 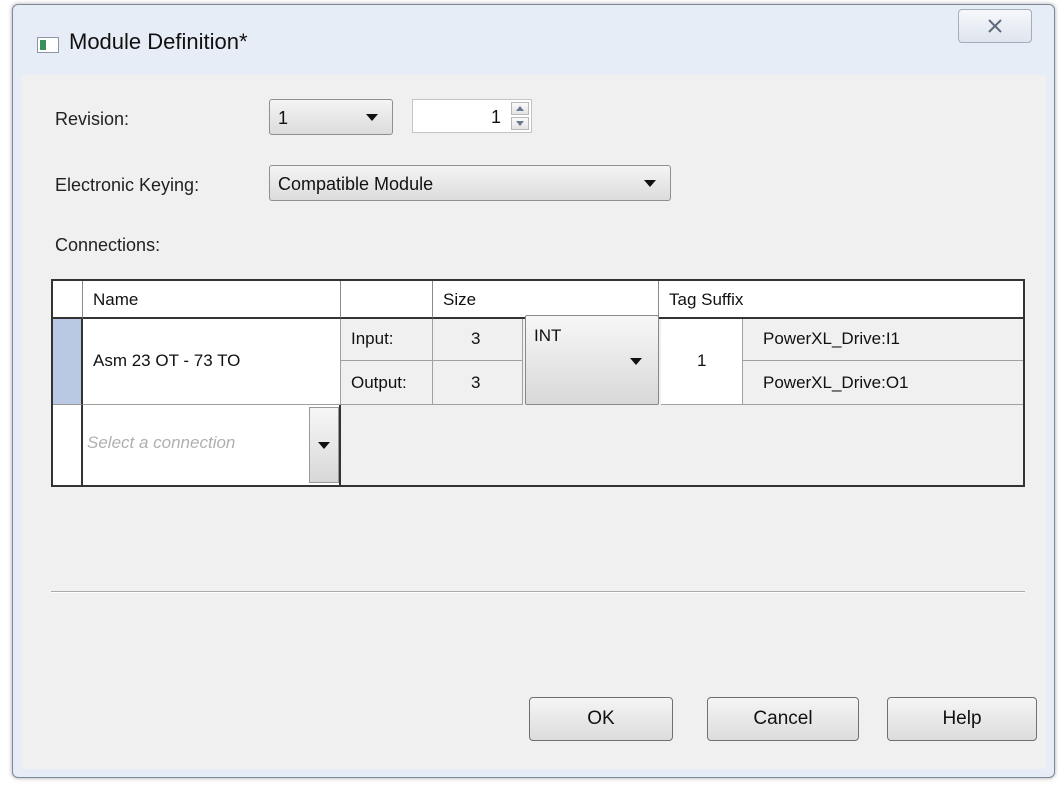 I want to click on header-corner, so click(x=68, y=300).